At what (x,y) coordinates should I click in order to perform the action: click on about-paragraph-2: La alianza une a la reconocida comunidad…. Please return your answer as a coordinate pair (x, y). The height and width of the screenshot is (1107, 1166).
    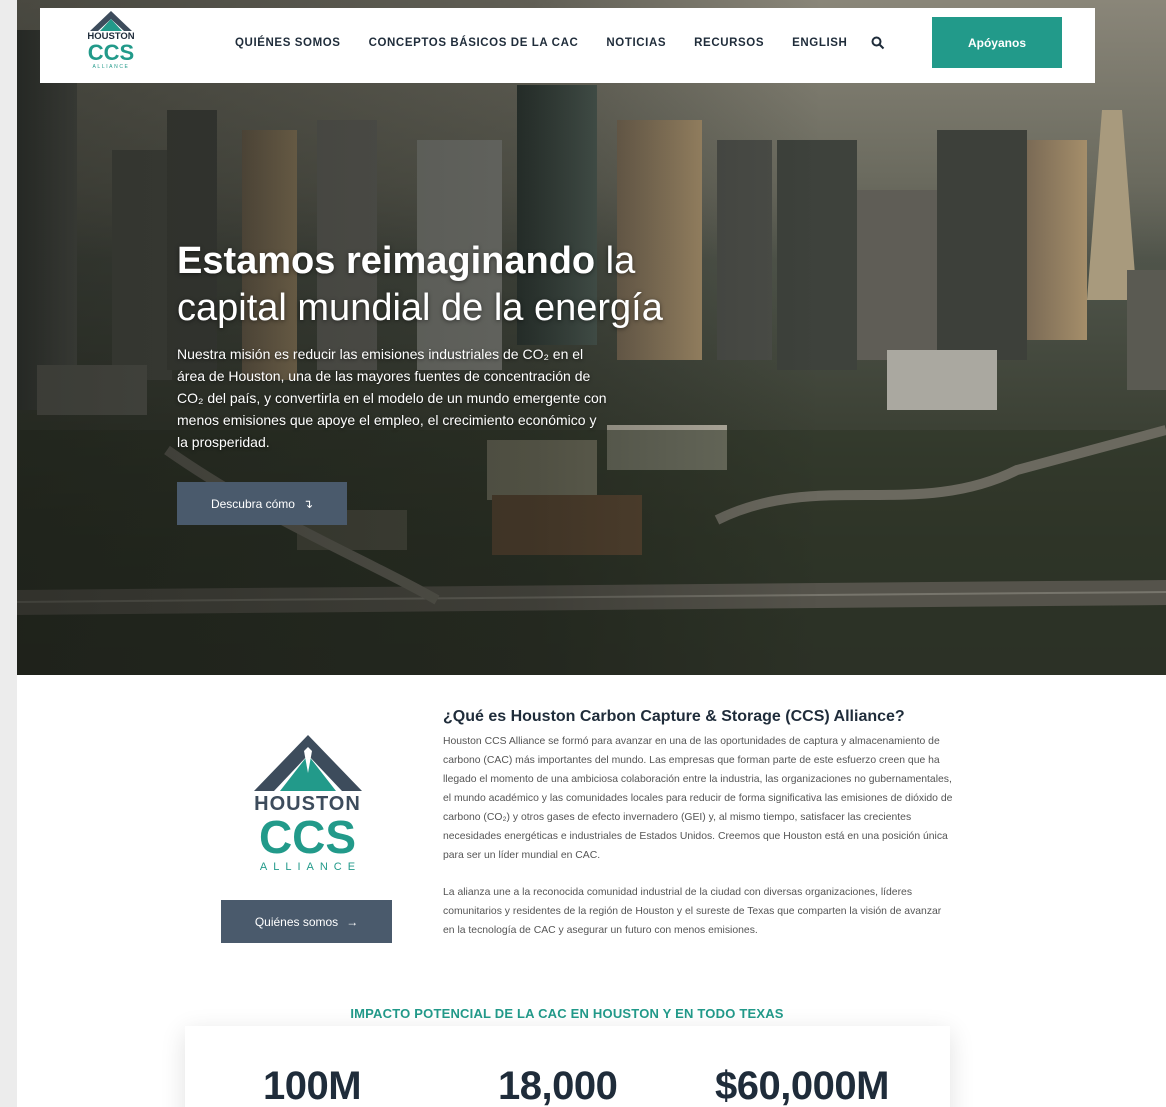
    Looking at the image, I should click on (692, 911).